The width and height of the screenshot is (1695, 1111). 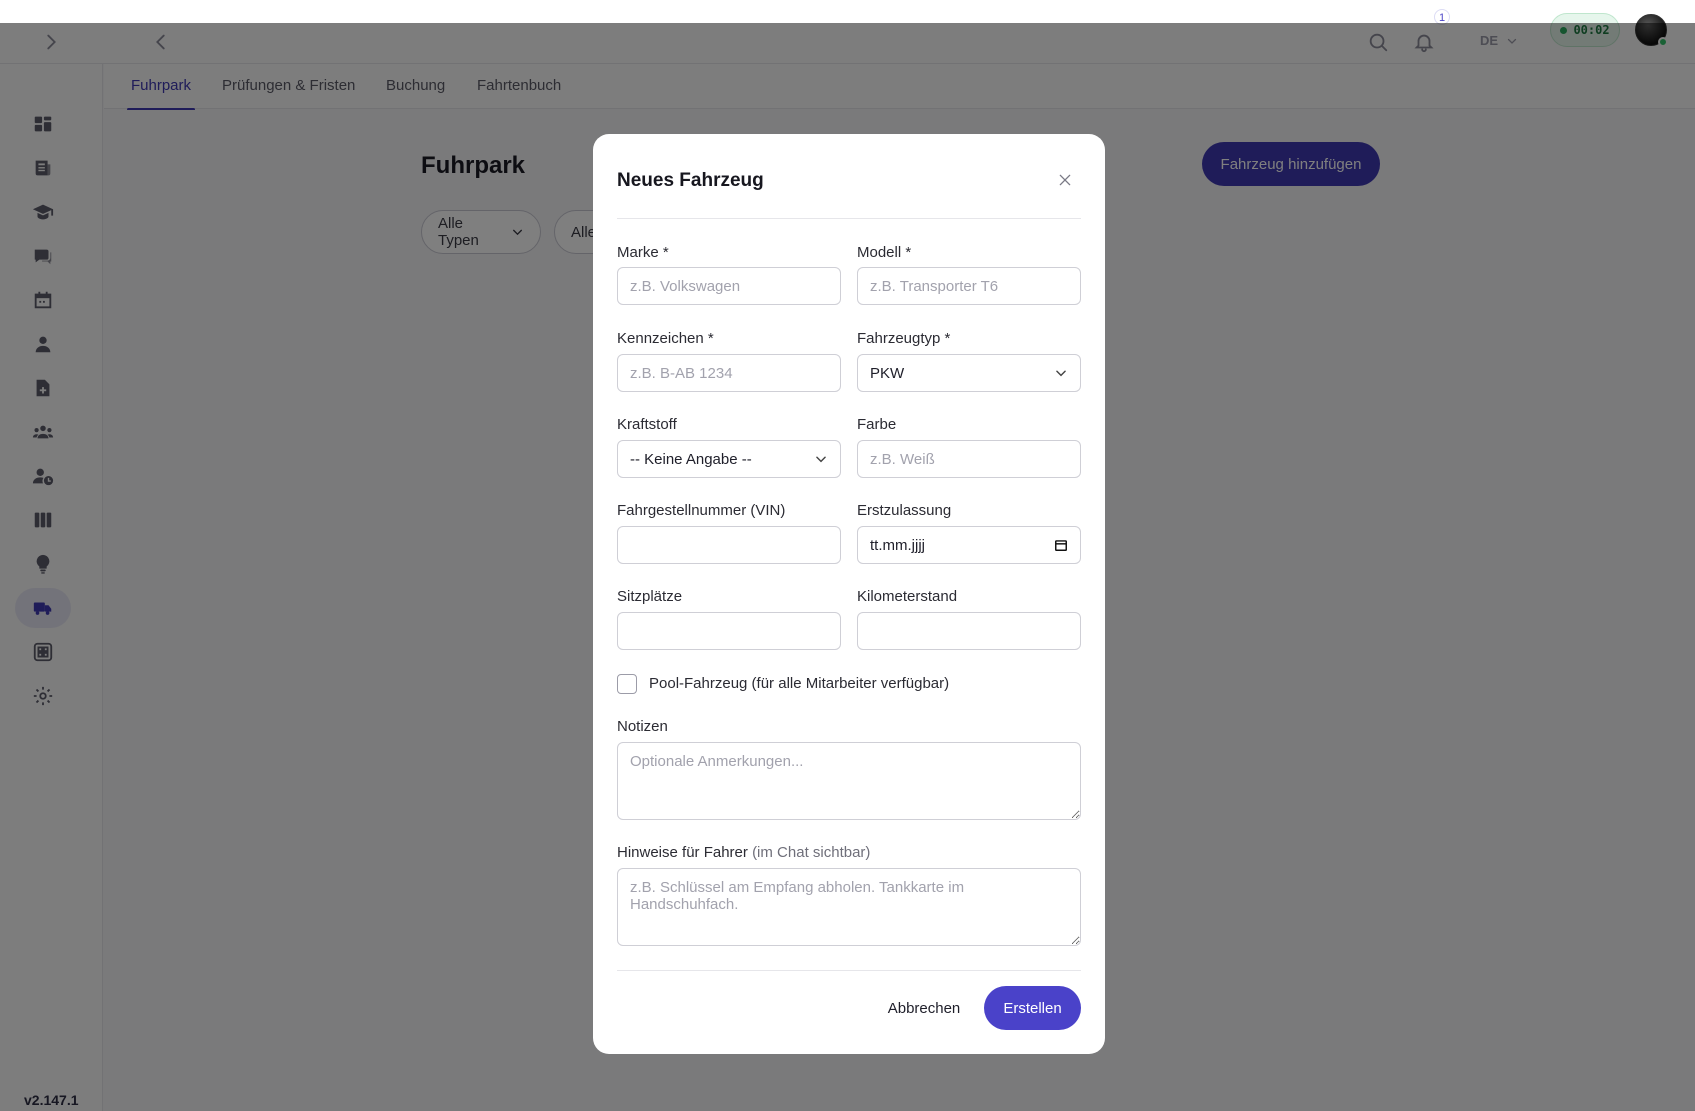 What do you see at coordinates (877, 424) in the screenshot?
I see `farbe-label: Farbe` at bounding box center [877, 424].